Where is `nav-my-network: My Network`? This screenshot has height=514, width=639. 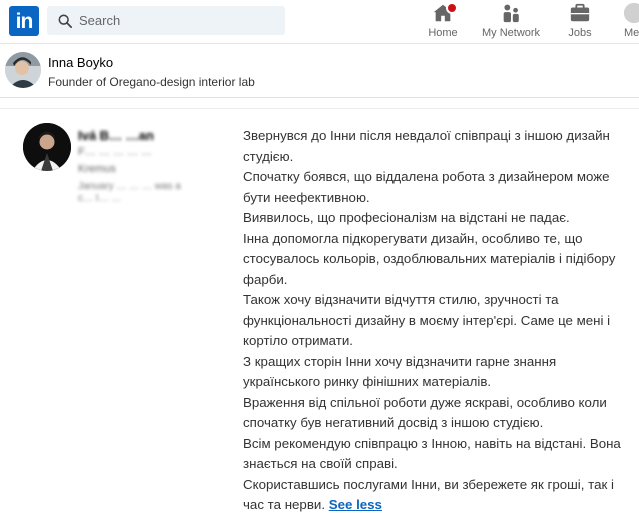 nav-my-network: My Network is located at coordinates (511, 22).